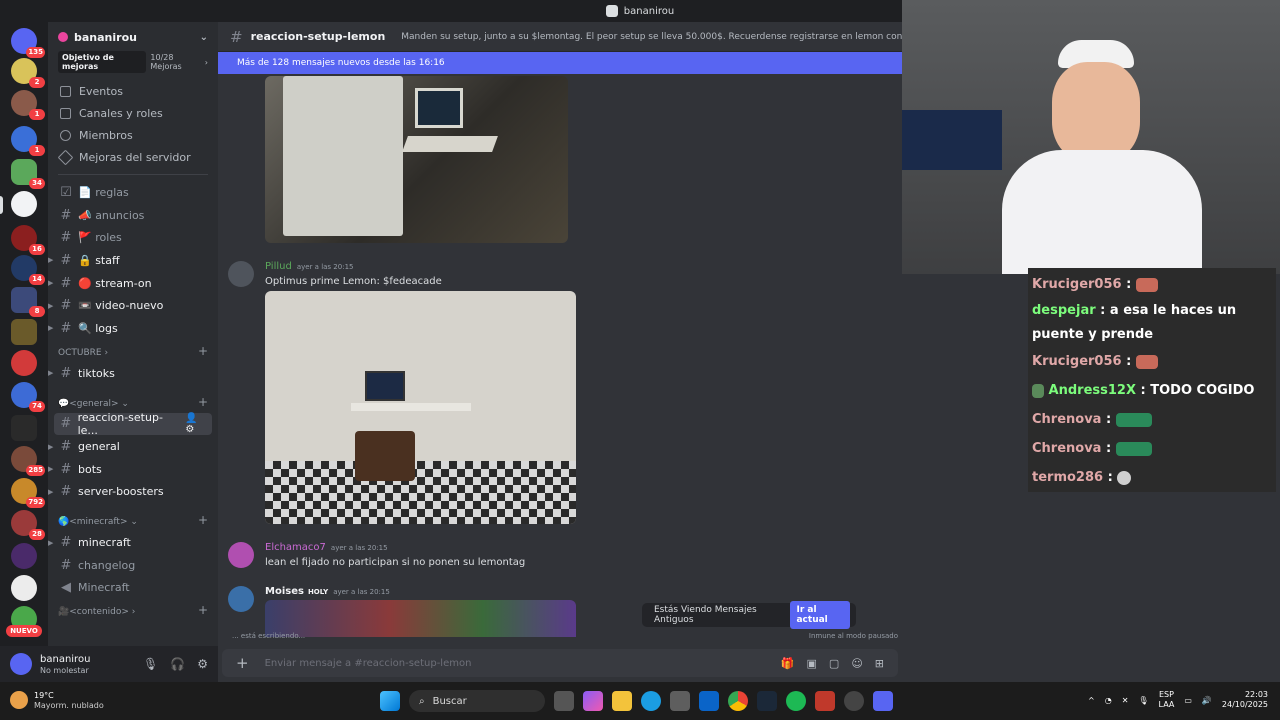  What do you see at coordinates (133, 610) in the screenshot?
I see `category-contenido: 🎥<contenido> › +` at bounding box center [133, 610].